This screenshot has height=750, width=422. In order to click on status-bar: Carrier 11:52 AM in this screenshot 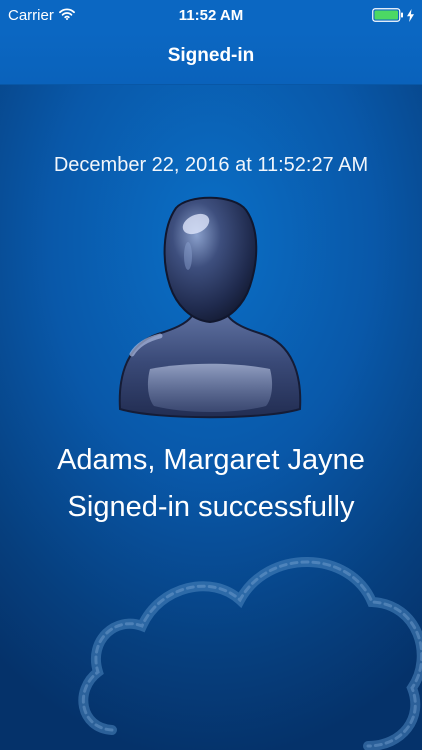, I will do `click(211, 16)`.